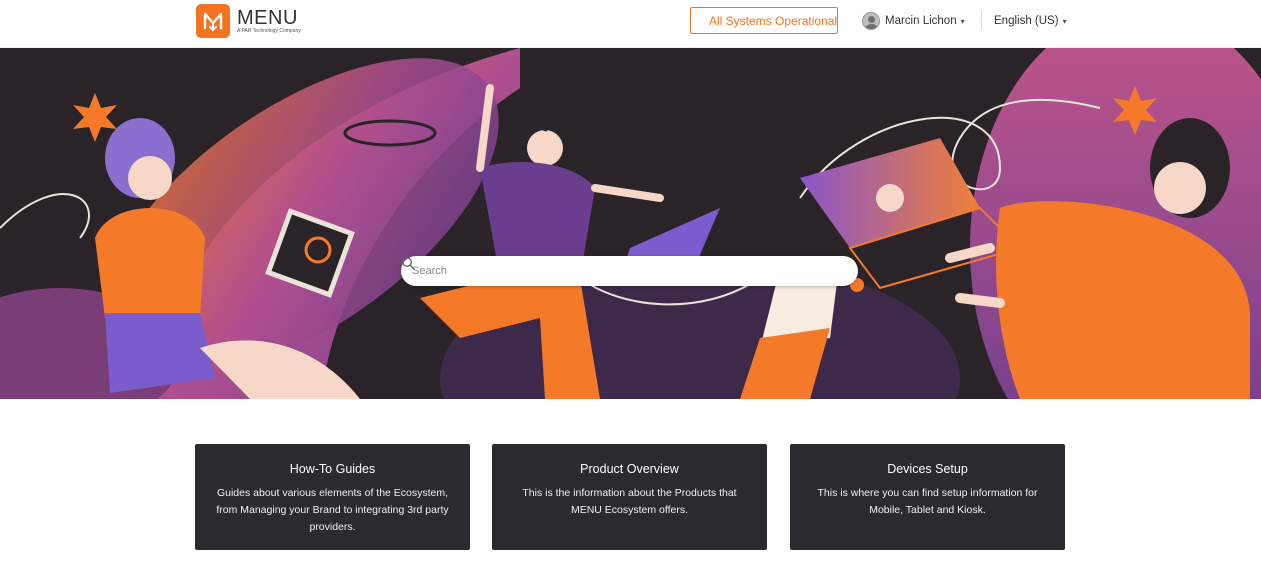 This screenshot has width=1261, height=562. Describe the element at coordinates (1026, 21) in the screenshot. I see `language-label: English (US)` at that location.